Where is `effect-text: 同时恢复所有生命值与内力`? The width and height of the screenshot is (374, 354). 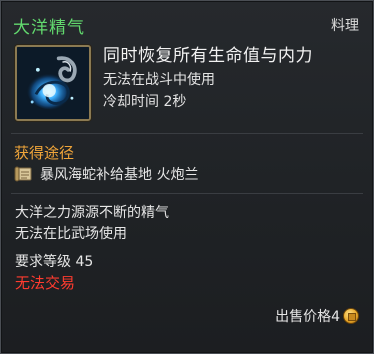 effect-text: 同时恢复所有生命值与内力 is located at coordinates (208, 56).